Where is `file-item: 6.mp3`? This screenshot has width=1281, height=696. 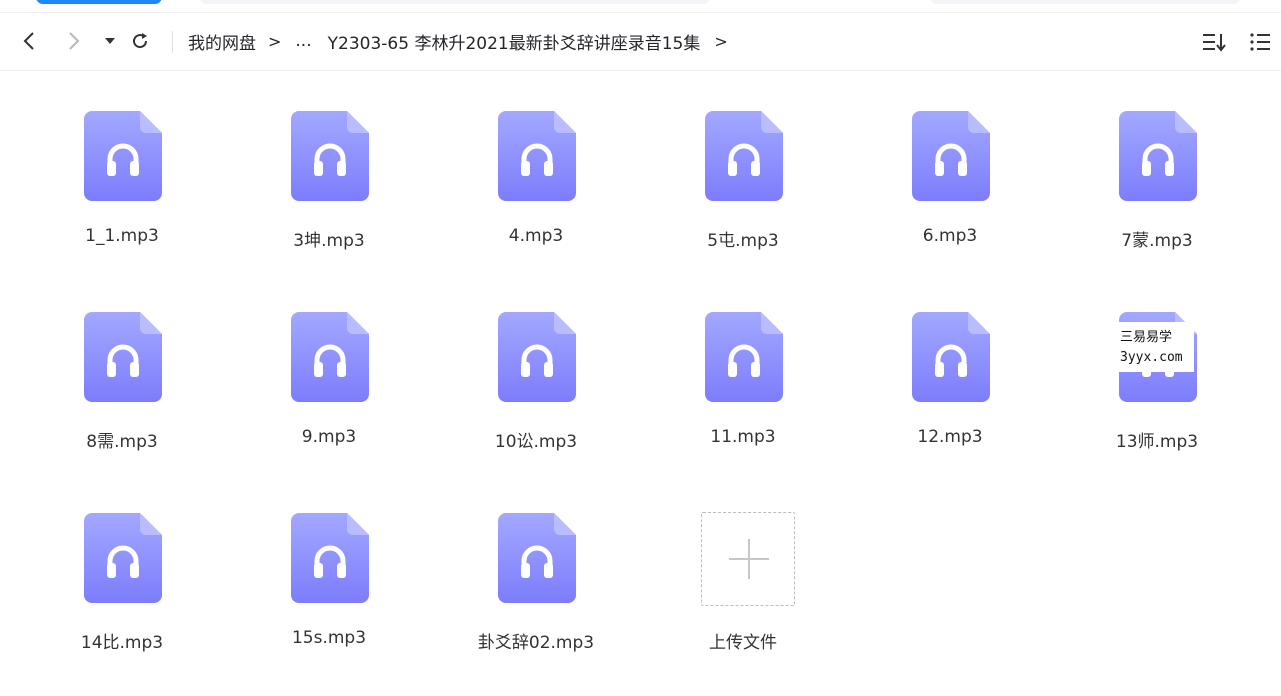
file-item: 6.mp3 is located at coordinates (950, 166).